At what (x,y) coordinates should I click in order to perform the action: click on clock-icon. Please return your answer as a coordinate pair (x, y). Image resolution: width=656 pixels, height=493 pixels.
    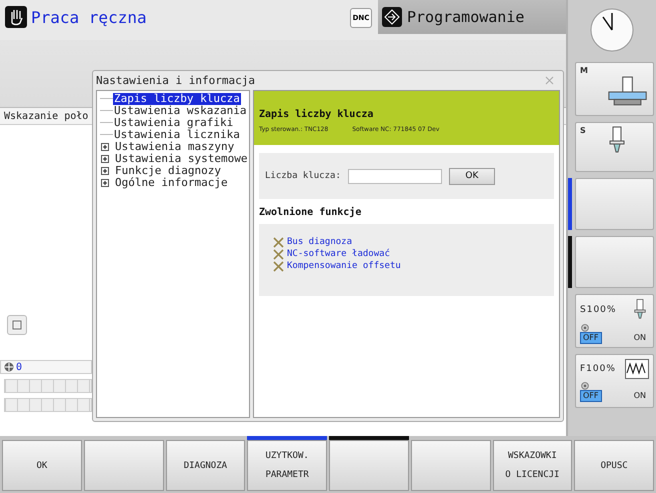
    Looking at the image, I should click on (612, 30).